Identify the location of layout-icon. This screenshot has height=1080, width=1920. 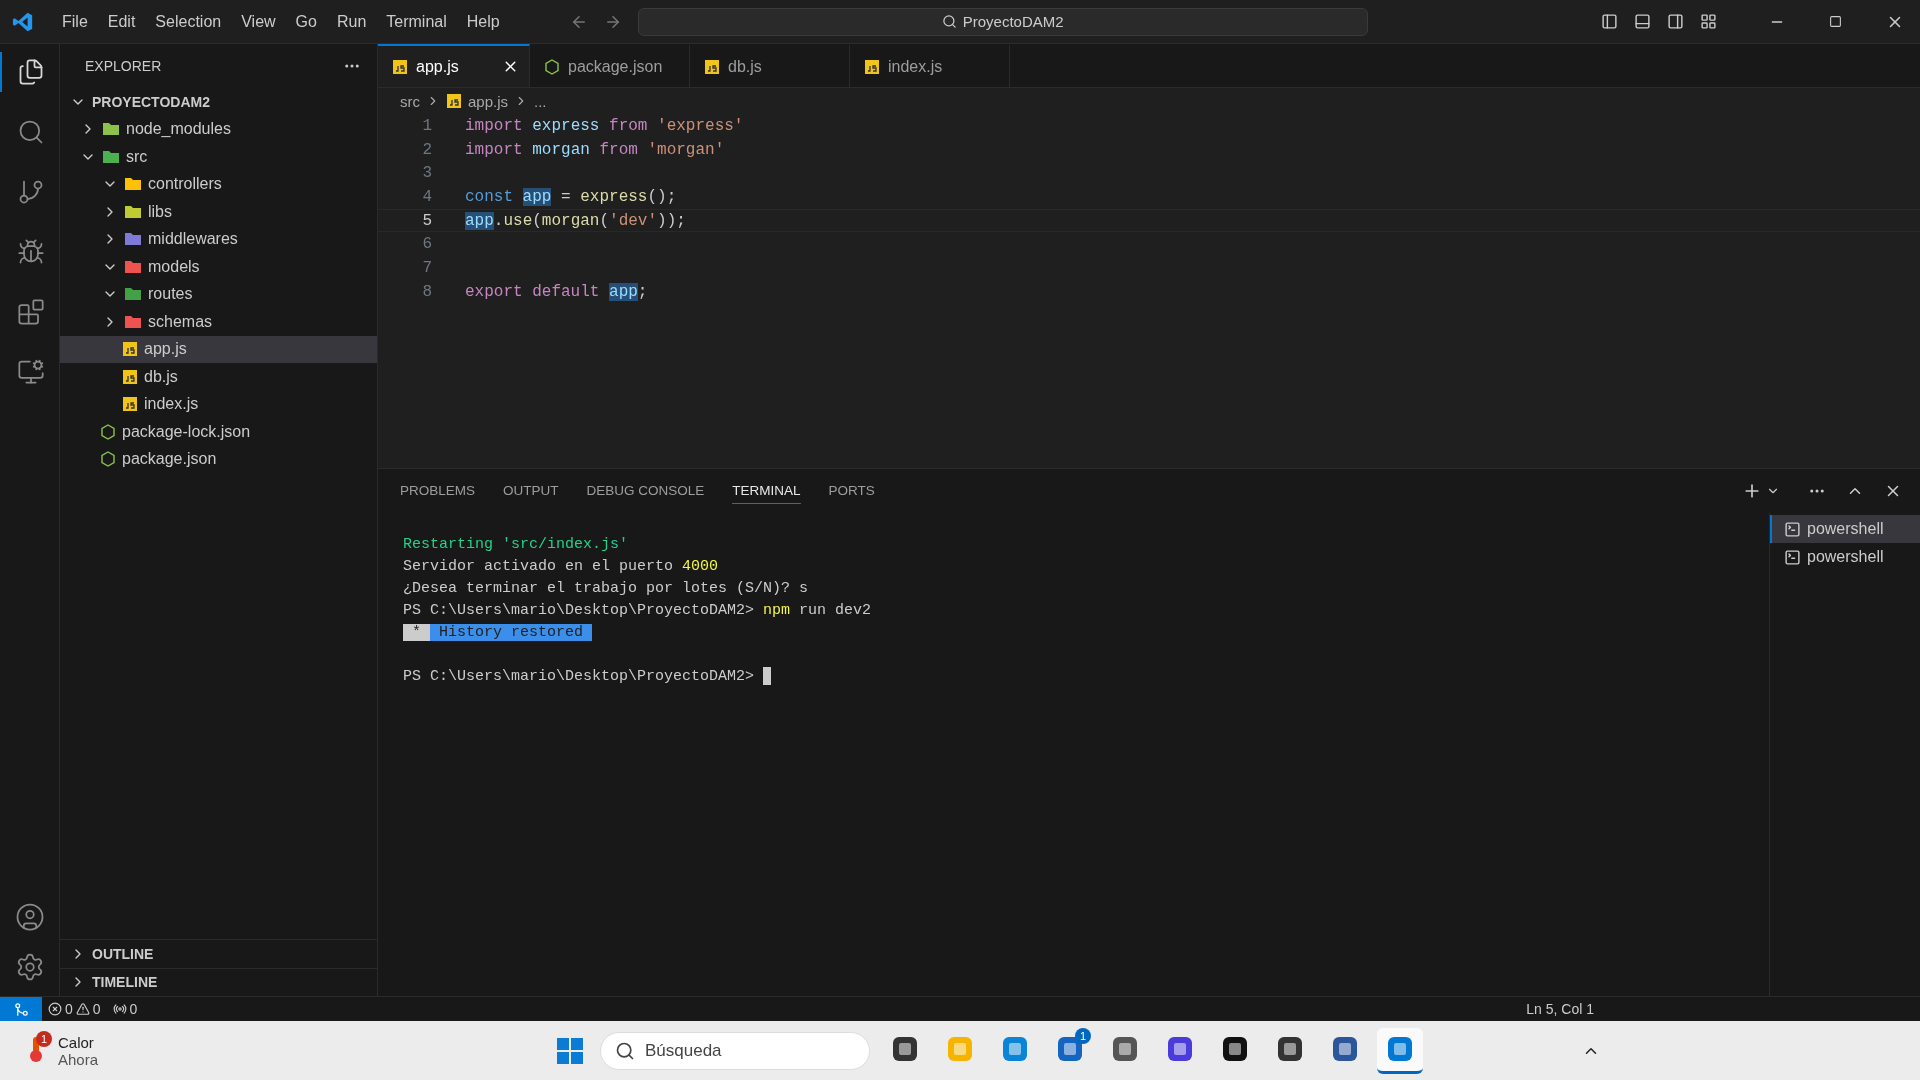
(1708, 21).